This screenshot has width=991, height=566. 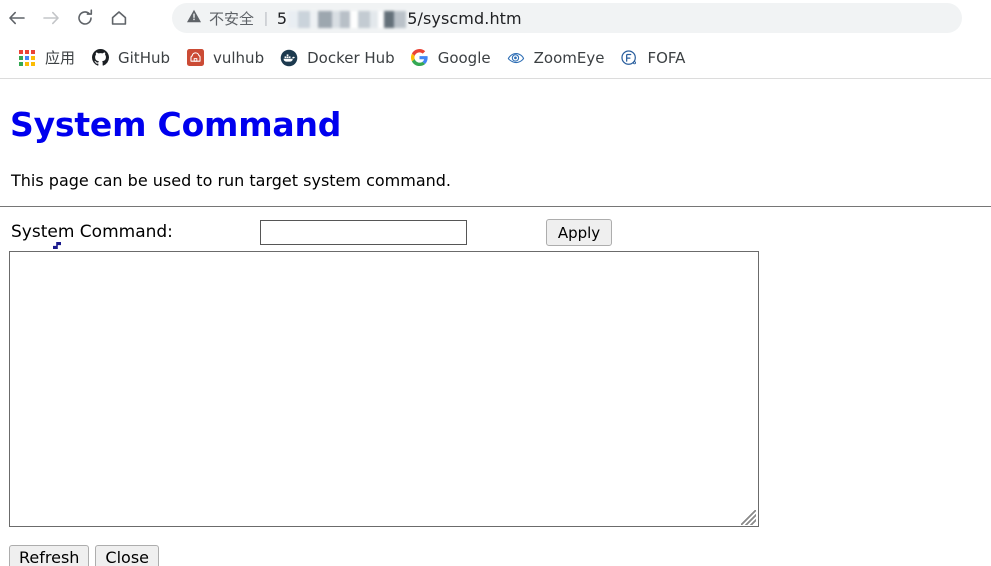 I want to click on bookmark-label: Google, so click(x=464, y=57).